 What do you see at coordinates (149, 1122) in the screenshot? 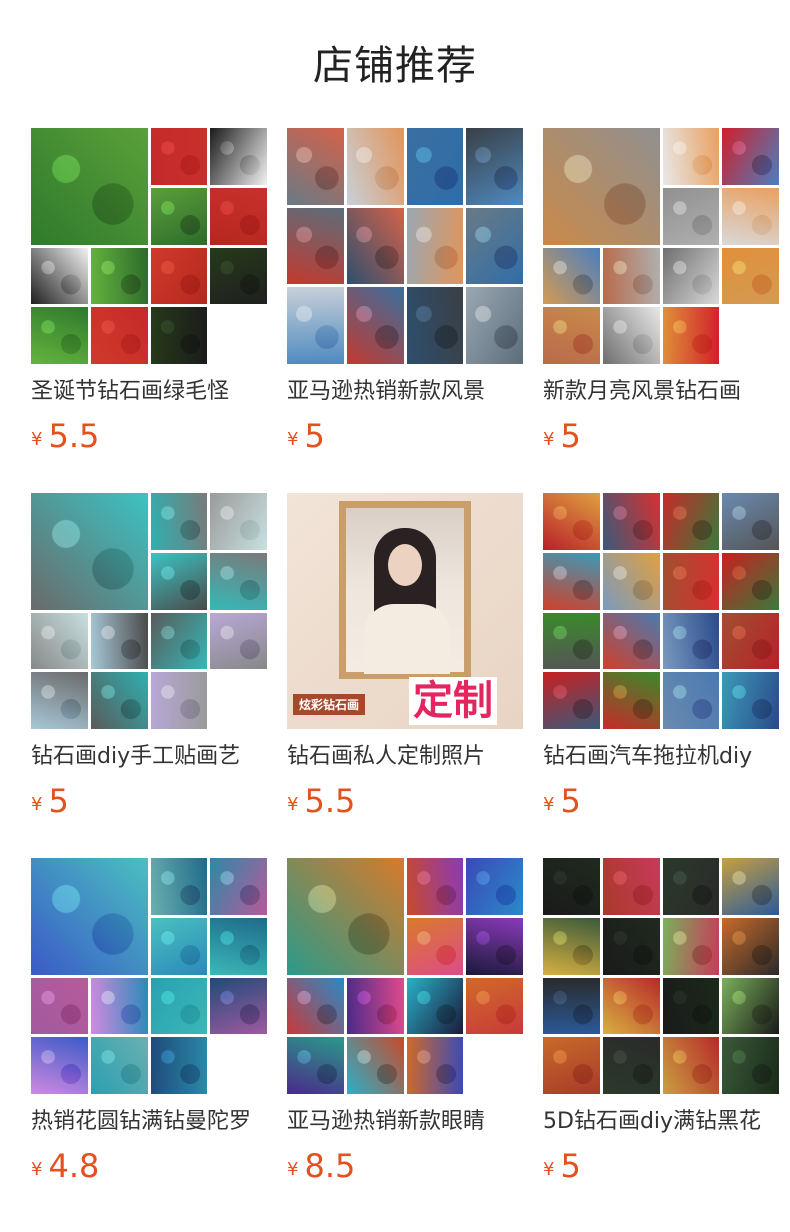
I see `product-name: 热销花圆钻满钻曼陀罗` at bounding box center [149, 1122].